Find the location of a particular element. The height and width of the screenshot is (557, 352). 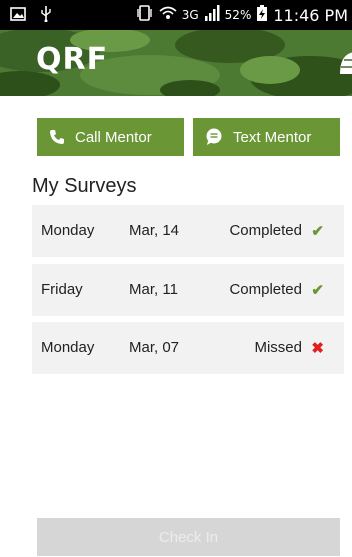

check-in-label: Check In is located at coordinates (188, 537).